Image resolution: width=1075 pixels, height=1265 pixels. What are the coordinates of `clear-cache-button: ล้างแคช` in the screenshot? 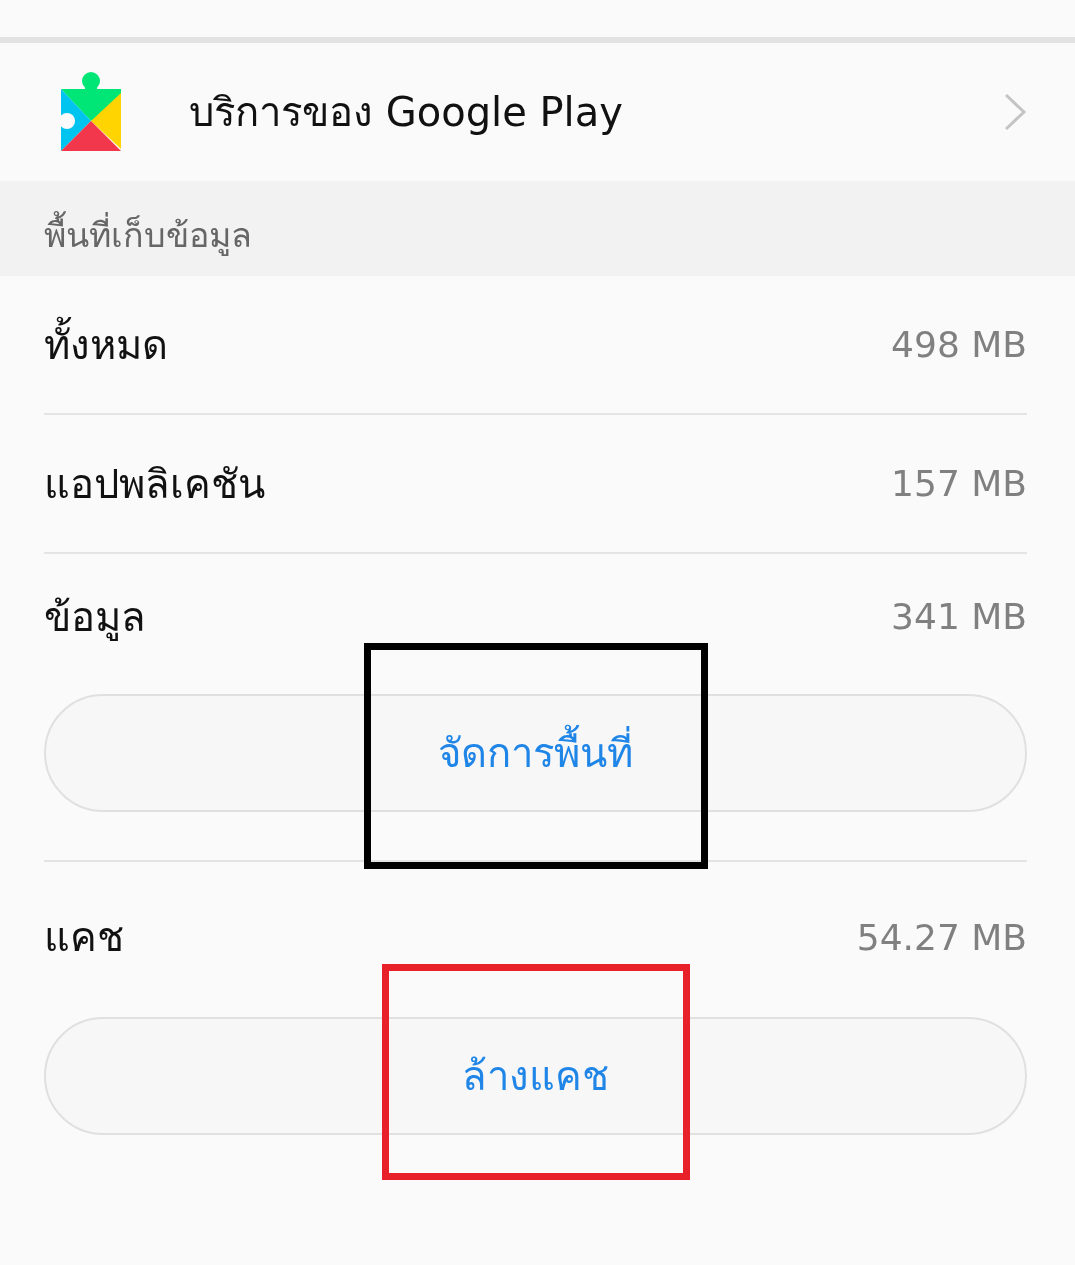 It's located at (535, 1076).